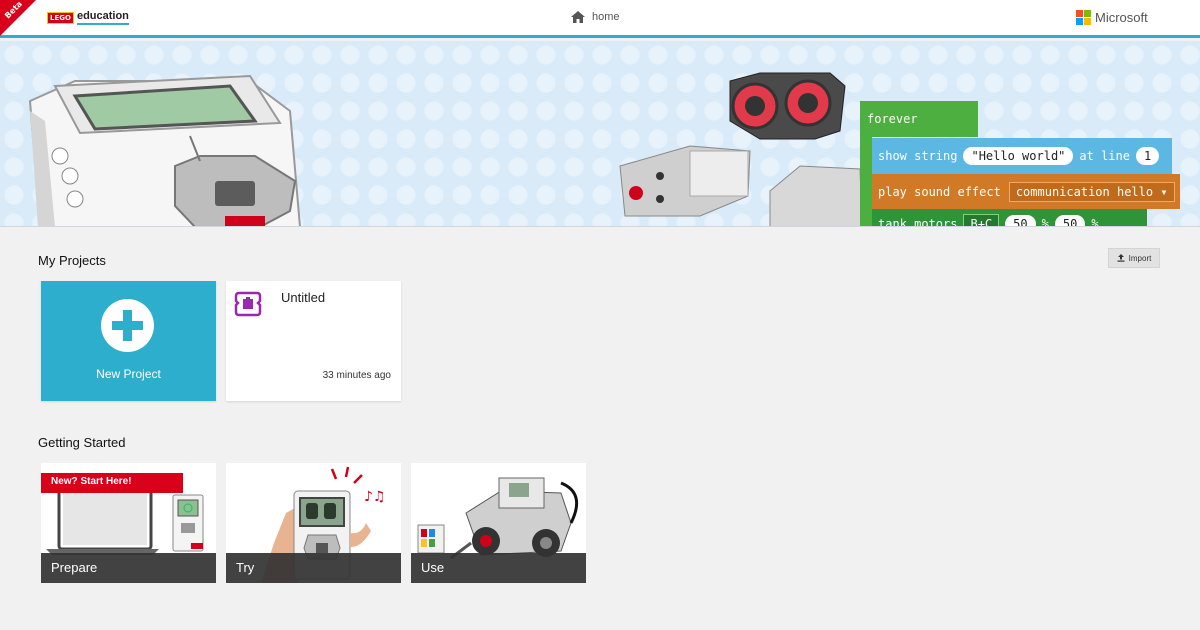 This screenshot has height=630, width=1200. Describe the element at coordinates (72, 260) in the screenshot. I see `my-projects-heading: My Projects` at that location.